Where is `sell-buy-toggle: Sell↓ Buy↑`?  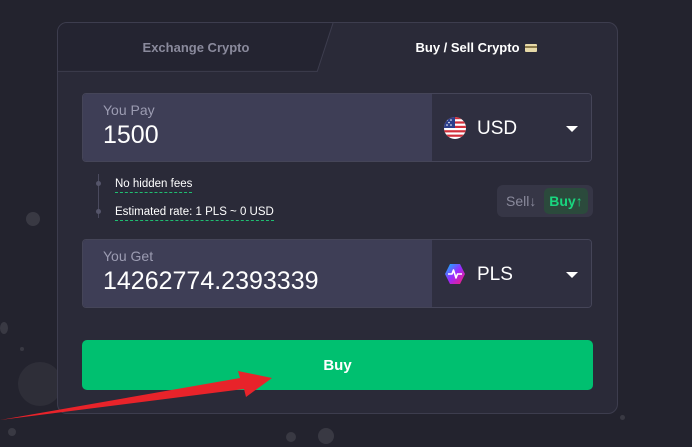 sell-buy-toggle: Sell↓ Buy↑ is located at coordinates (545, 201).